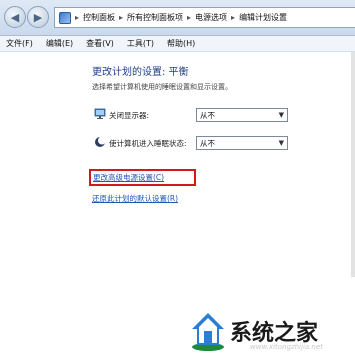  What do you see at coordinates (140, 72) in the screenshot?
I see `page-title: 更改计划的设置: 平衡` at bounding box center [140, 72].